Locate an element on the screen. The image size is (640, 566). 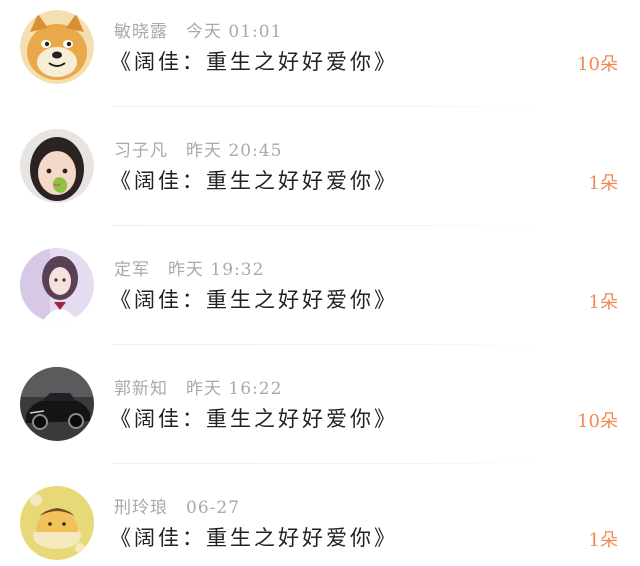
username: 习子凡 is located at coordinates (141, 151).